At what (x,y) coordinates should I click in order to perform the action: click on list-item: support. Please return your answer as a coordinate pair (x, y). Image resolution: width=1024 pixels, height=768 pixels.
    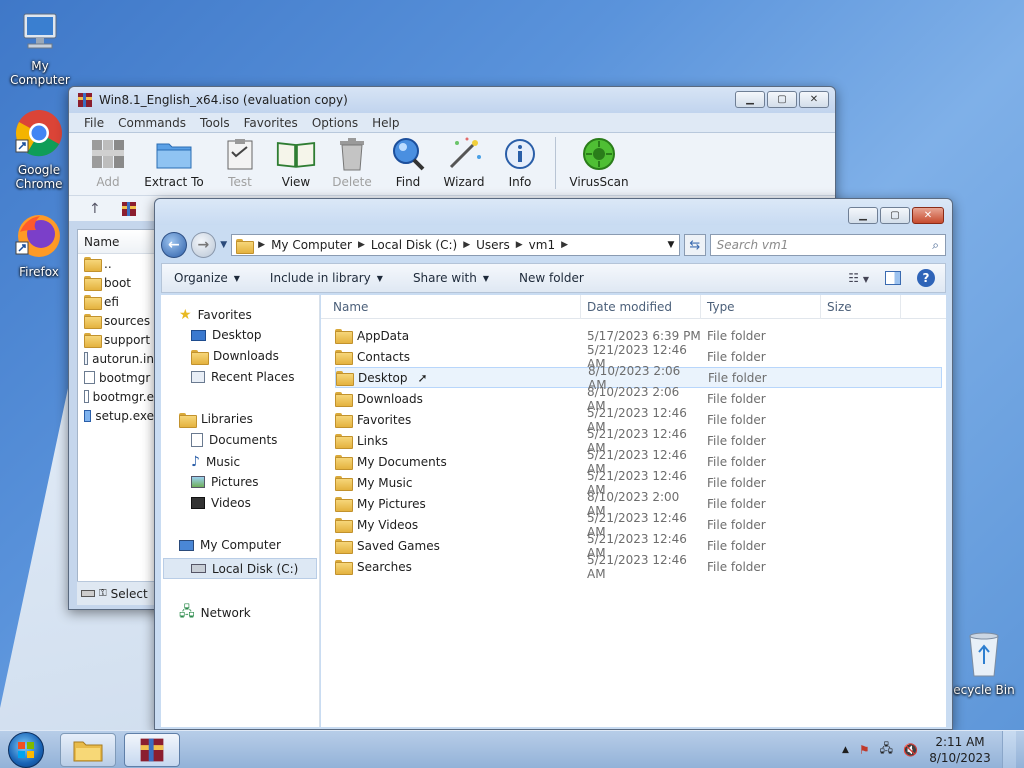
    Looking at the image, I should click on (116, 339).